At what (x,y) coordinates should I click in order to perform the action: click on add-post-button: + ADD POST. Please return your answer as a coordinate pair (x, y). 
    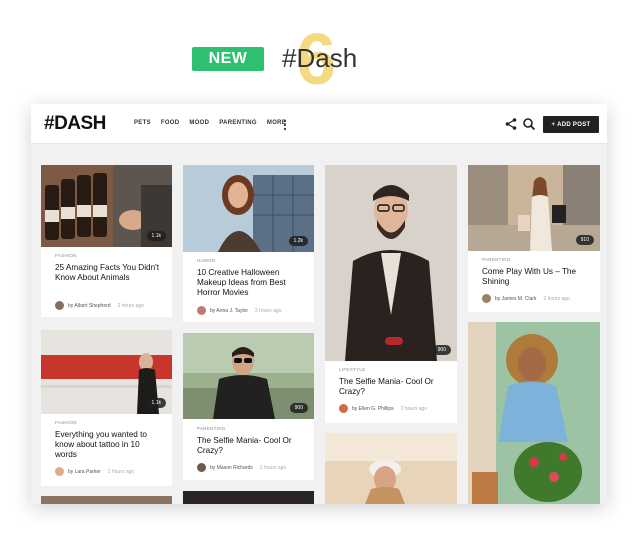
    Looking at the image, I should click on (571, 124).